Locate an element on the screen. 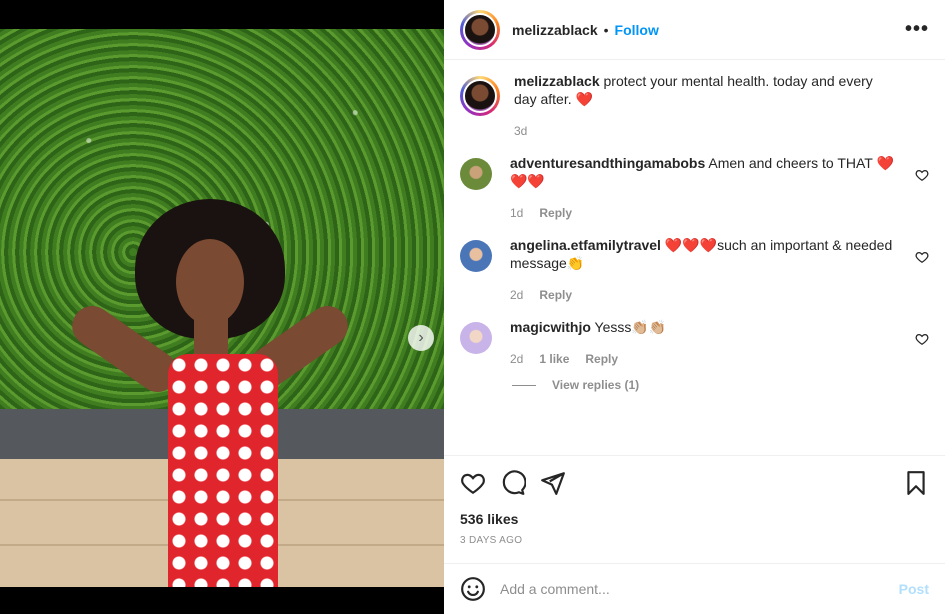 The height and width of the screenshot is (614, 945). comment-input is located at coordinates (699, 589).